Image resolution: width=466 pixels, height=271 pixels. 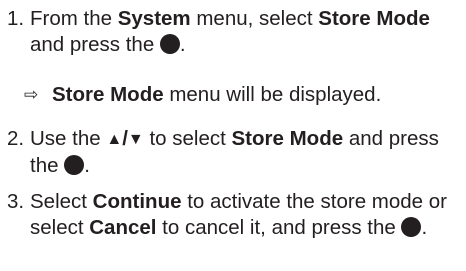 I want to click on result-arrow-icon: ⇨, so click(x=31, y=94).